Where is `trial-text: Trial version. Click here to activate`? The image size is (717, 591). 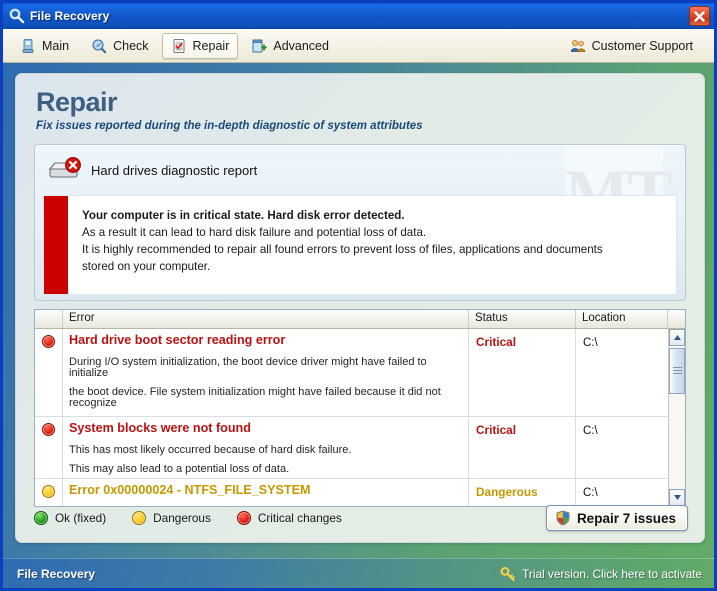
trial-text: Trial version. Click here to activate is located at coordinates (612, 573).